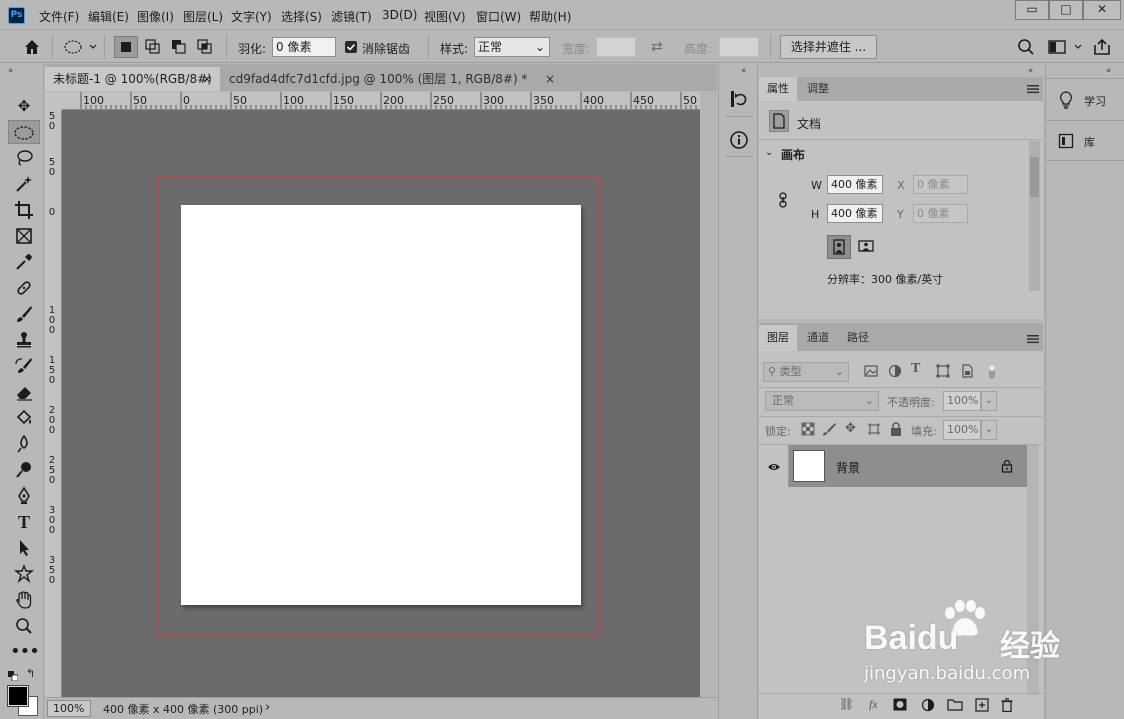 This screenshot has width=1124, height=719. What do you see at coordinates (32, 674) in the screenshot?
I see `swap-colors-icon: ↰` at bounding box center [32, 674].